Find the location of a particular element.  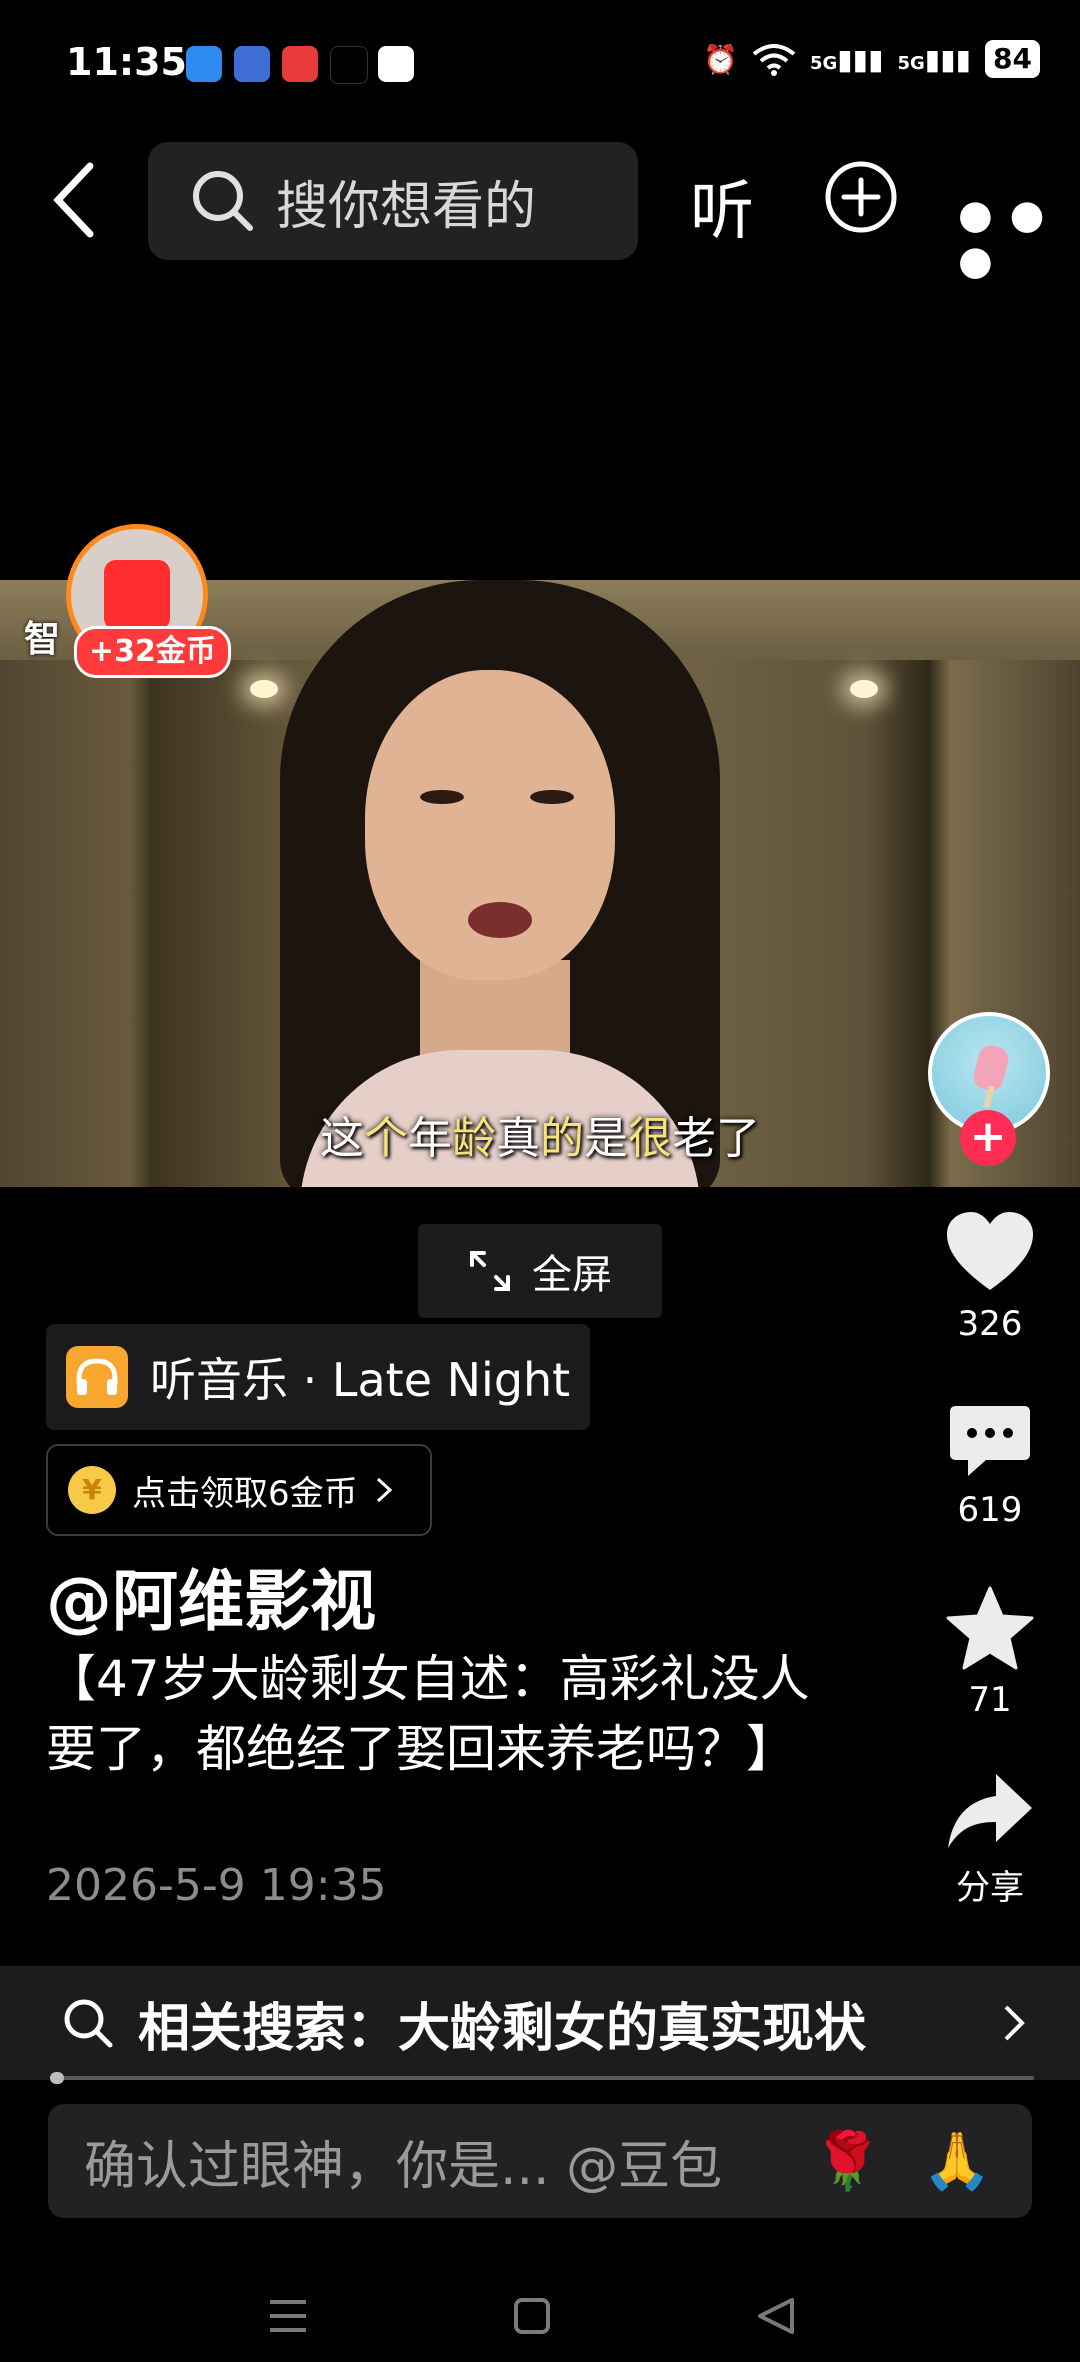

expand-icon is located at coordinates (490, 1271).